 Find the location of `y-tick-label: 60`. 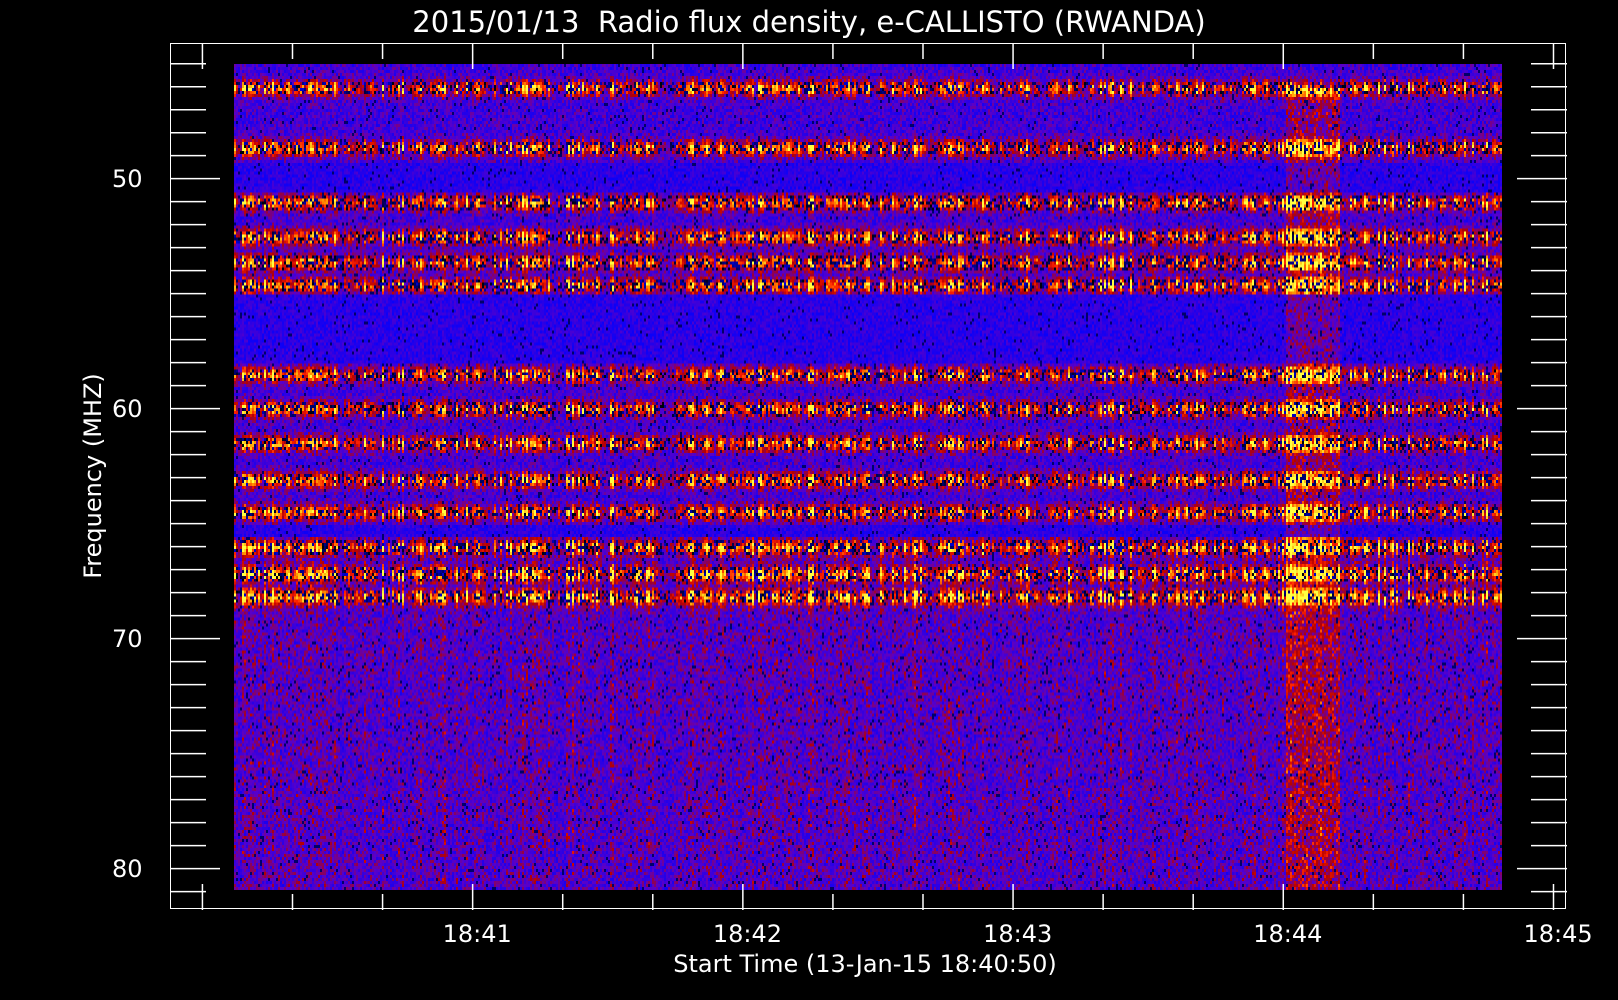

y-tick-label: 60 is located at coordinates (127, 408).